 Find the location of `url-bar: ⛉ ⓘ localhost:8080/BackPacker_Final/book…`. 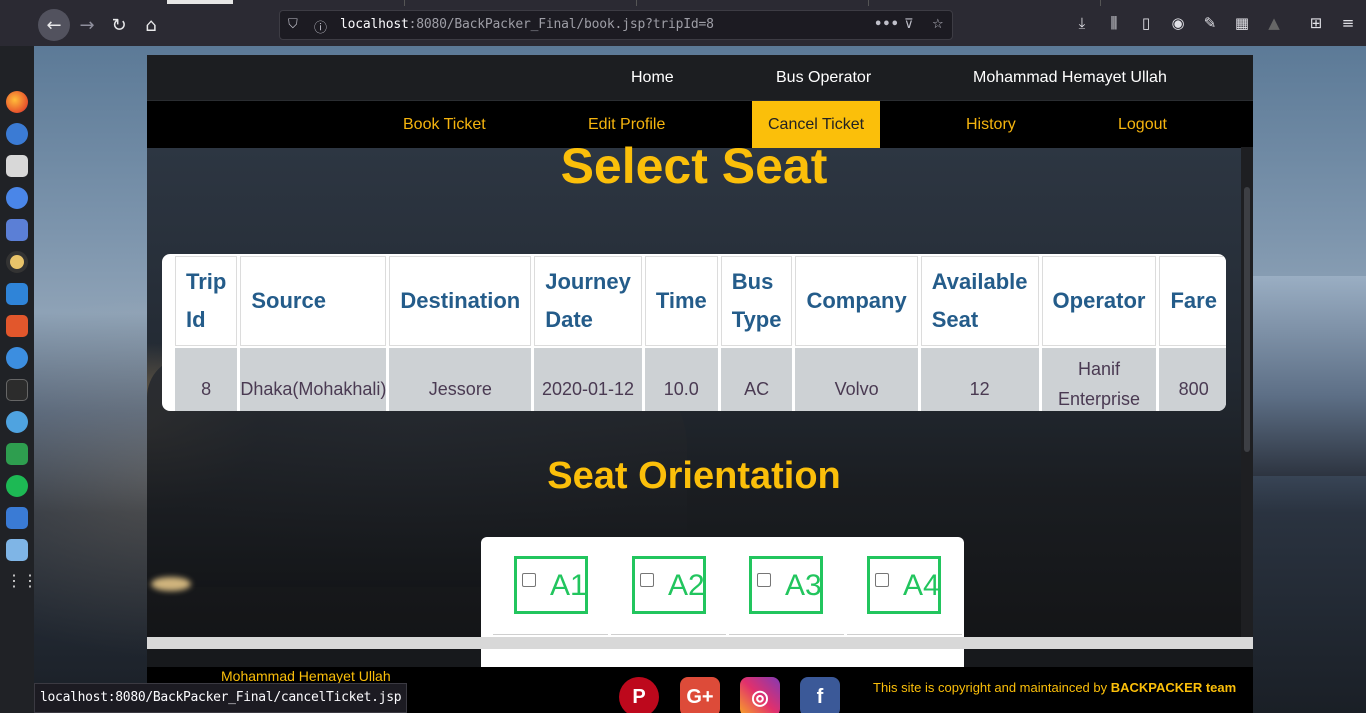

url-bar: ⛉ ⓘ localhost:8080/BackPacker_Final/book… is located at coordinates (616, 25).